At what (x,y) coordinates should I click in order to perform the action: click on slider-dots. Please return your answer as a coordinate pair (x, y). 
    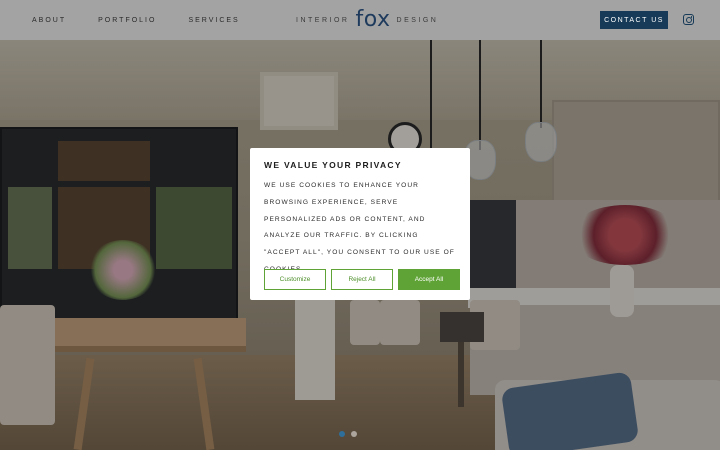
    Looking at the image, I should click on (348, 434).